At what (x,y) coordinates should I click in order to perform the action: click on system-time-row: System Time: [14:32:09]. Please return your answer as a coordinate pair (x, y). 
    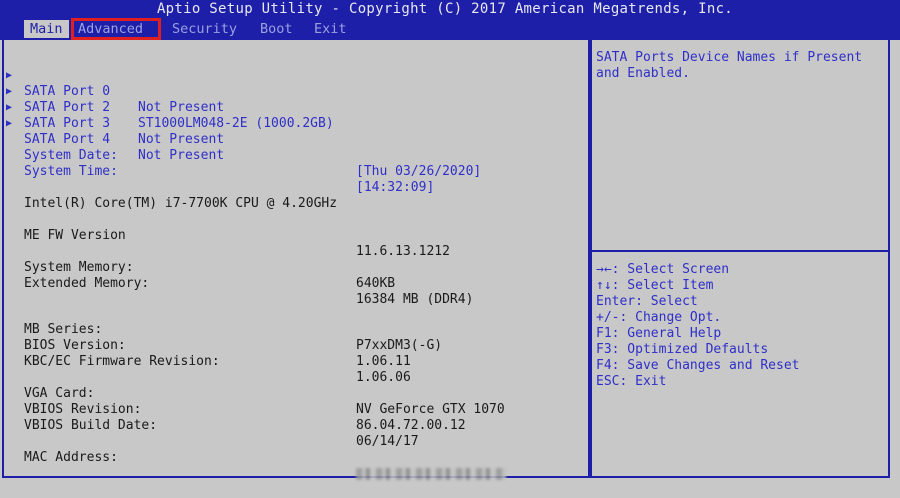
    Looking at the image, I should click on (294, 171).